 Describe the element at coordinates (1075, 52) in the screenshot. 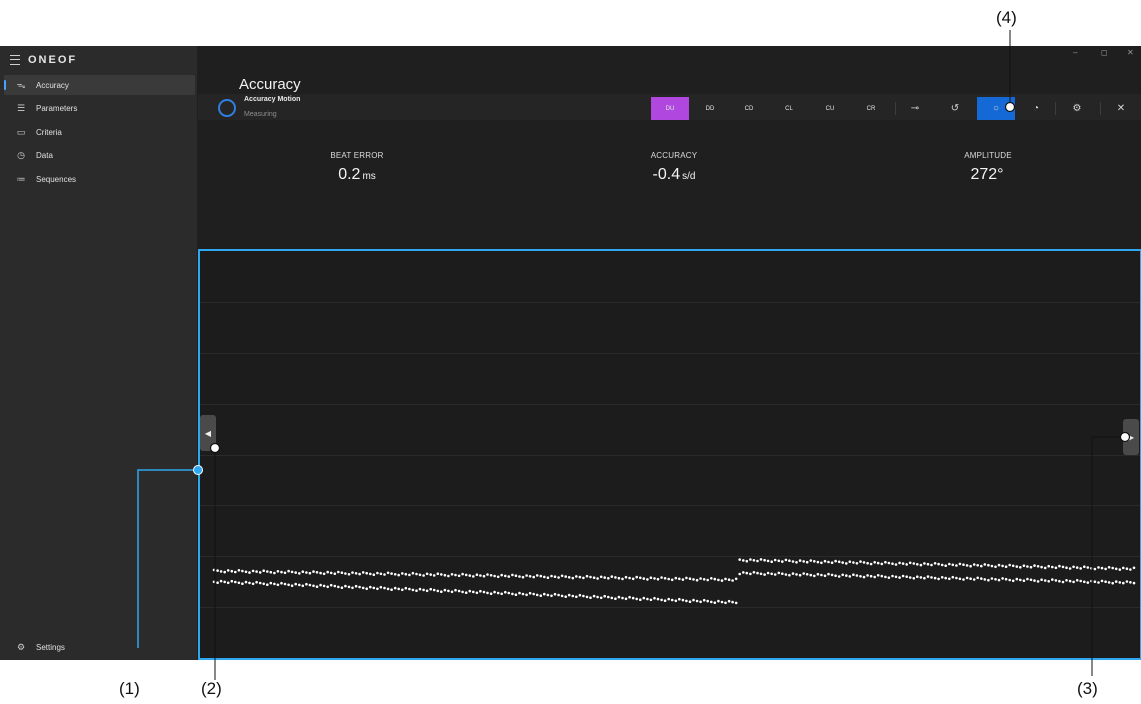

I see `minimize-icon: –` at that location.